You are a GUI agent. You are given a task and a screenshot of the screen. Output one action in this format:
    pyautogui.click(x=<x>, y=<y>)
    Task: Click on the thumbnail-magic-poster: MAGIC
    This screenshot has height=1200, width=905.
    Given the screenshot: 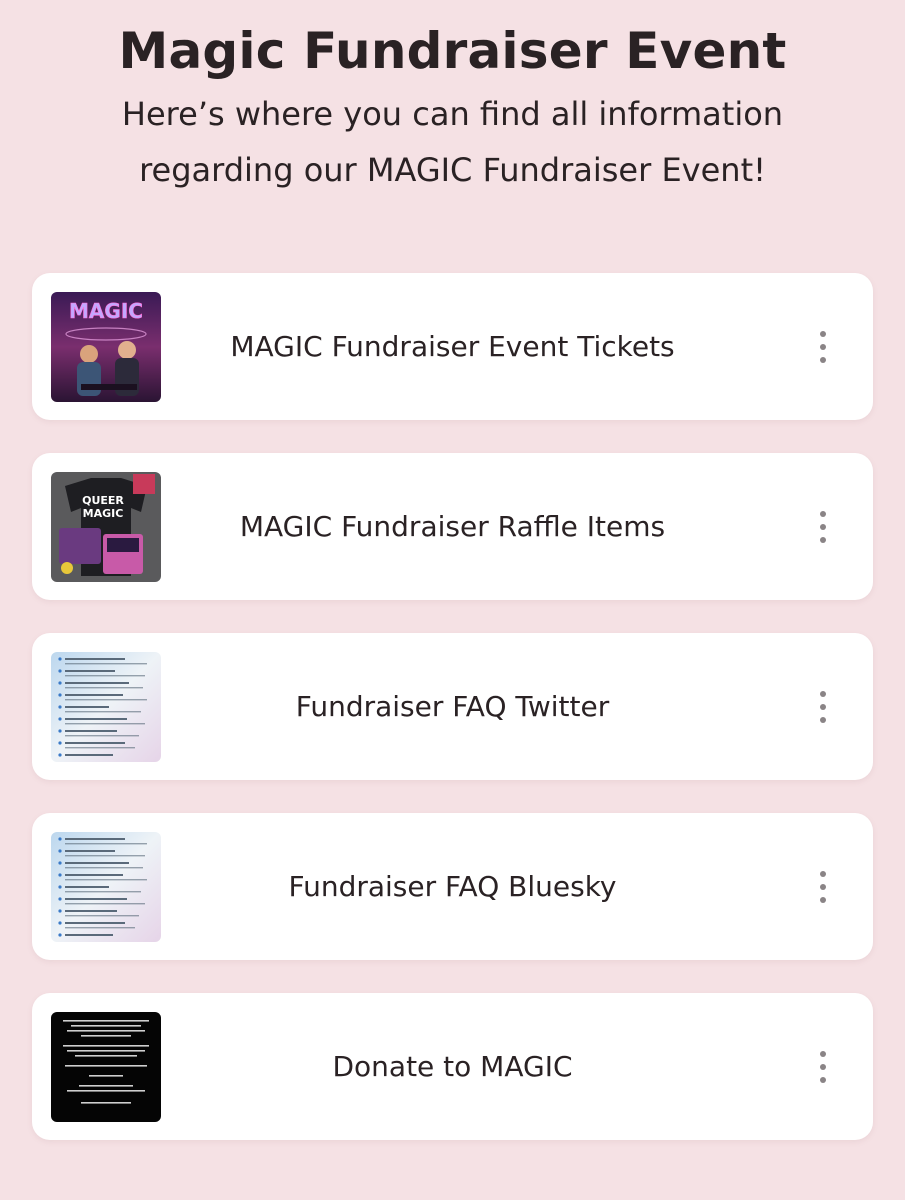 What is the action you would take?
    pyautogui.click(x=106, y=347)
    